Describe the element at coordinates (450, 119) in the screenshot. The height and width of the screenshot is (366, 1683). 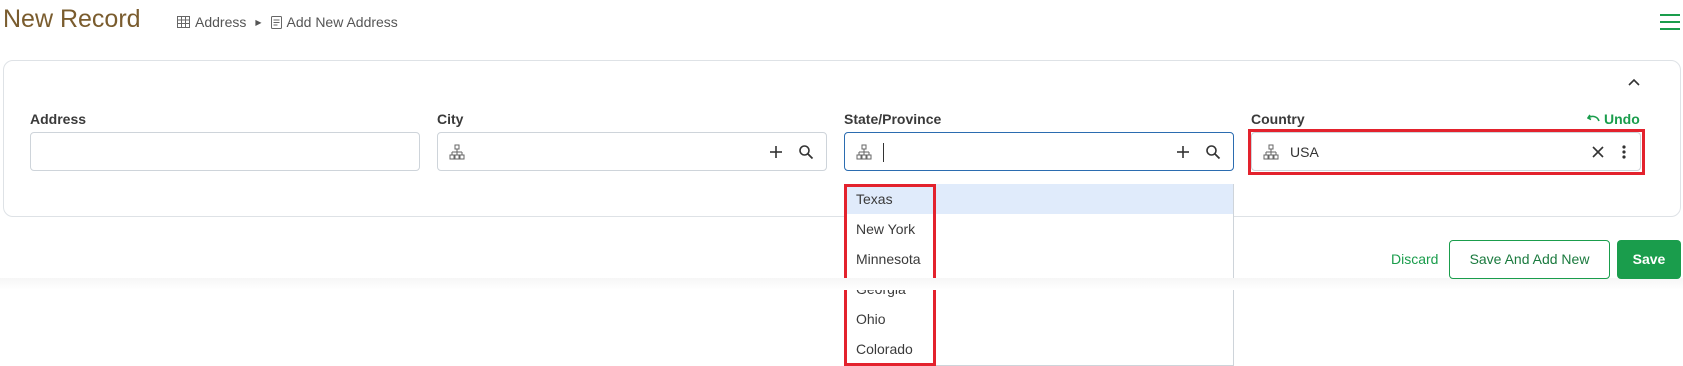
I see `city-label: City` at that location.